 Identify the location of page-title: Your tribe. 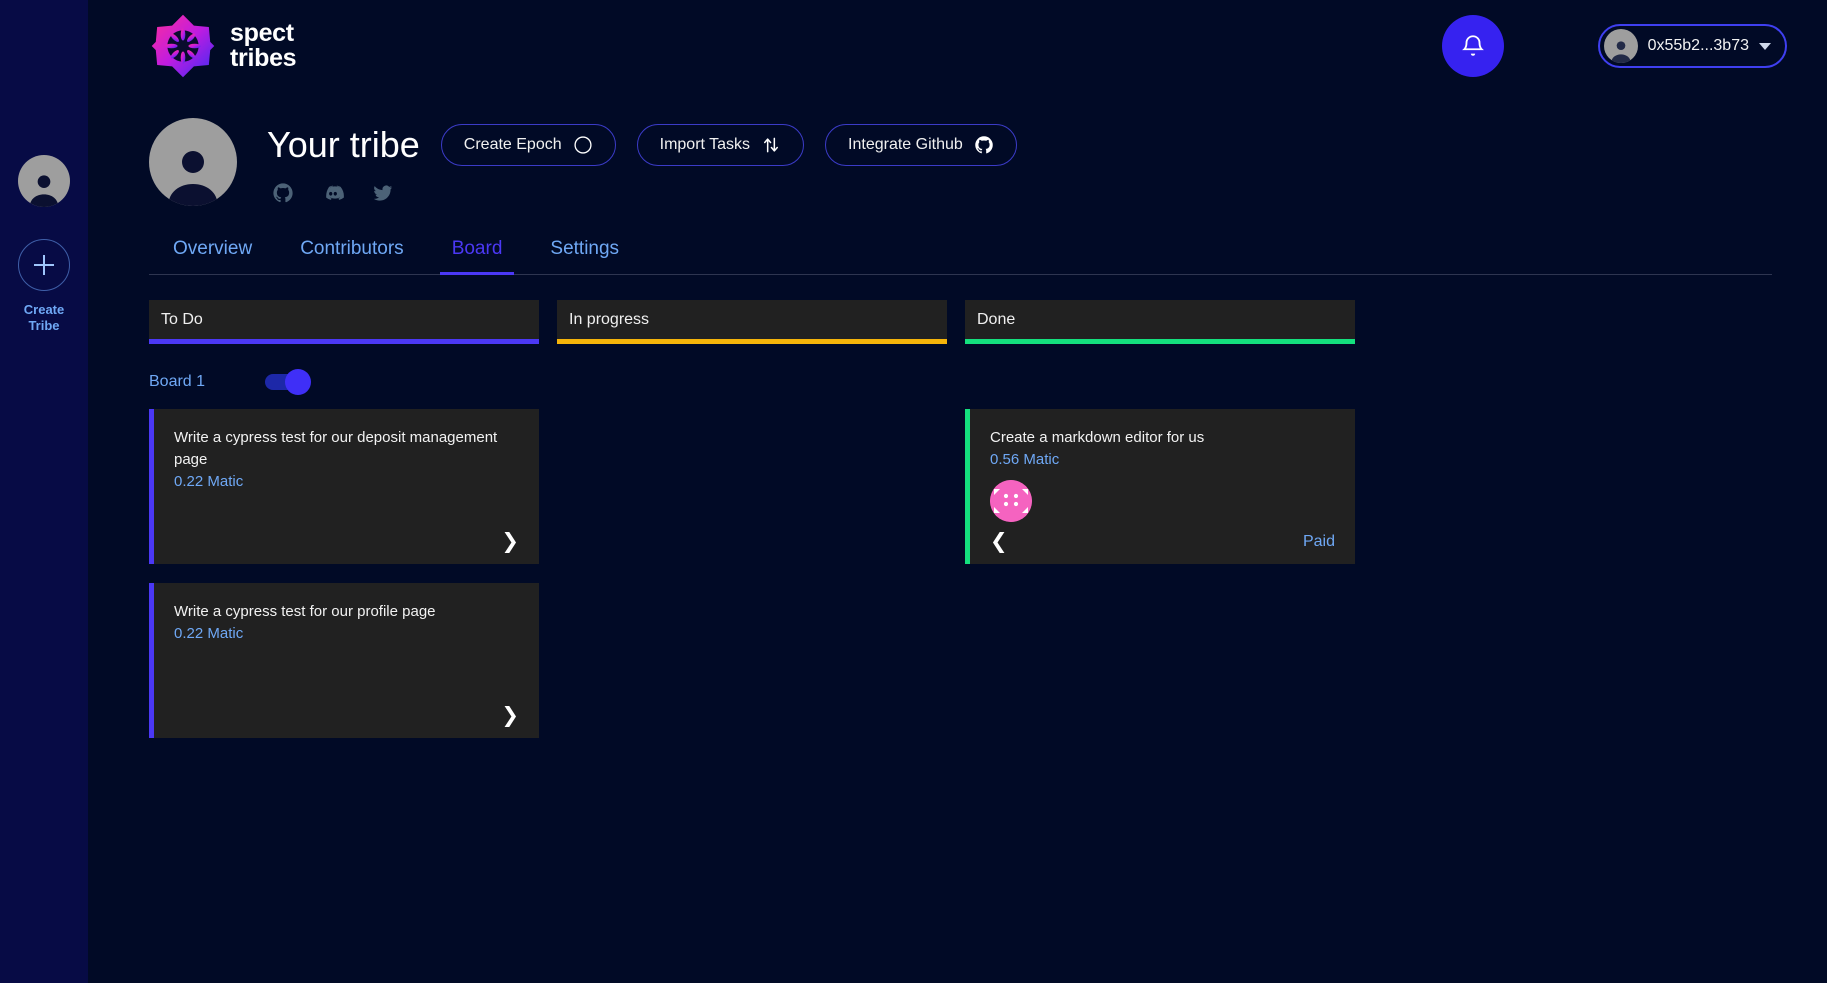
(343, 144).